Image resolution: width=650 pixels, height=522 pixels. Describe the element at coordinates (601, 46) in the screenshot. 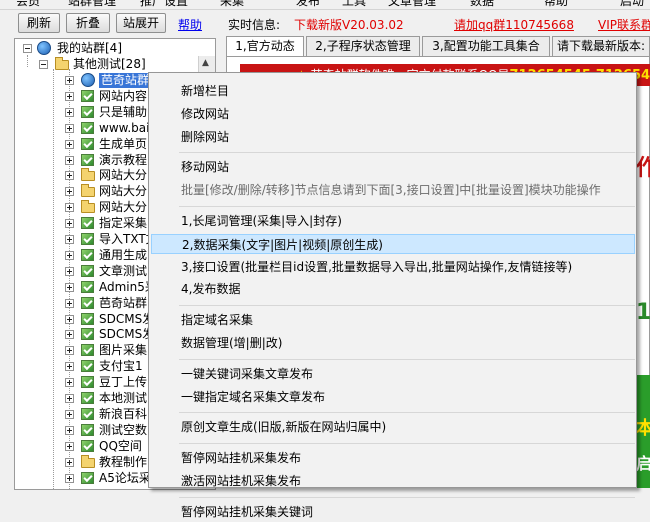

I see `tab-4: 请下载最新版本:` at that location.